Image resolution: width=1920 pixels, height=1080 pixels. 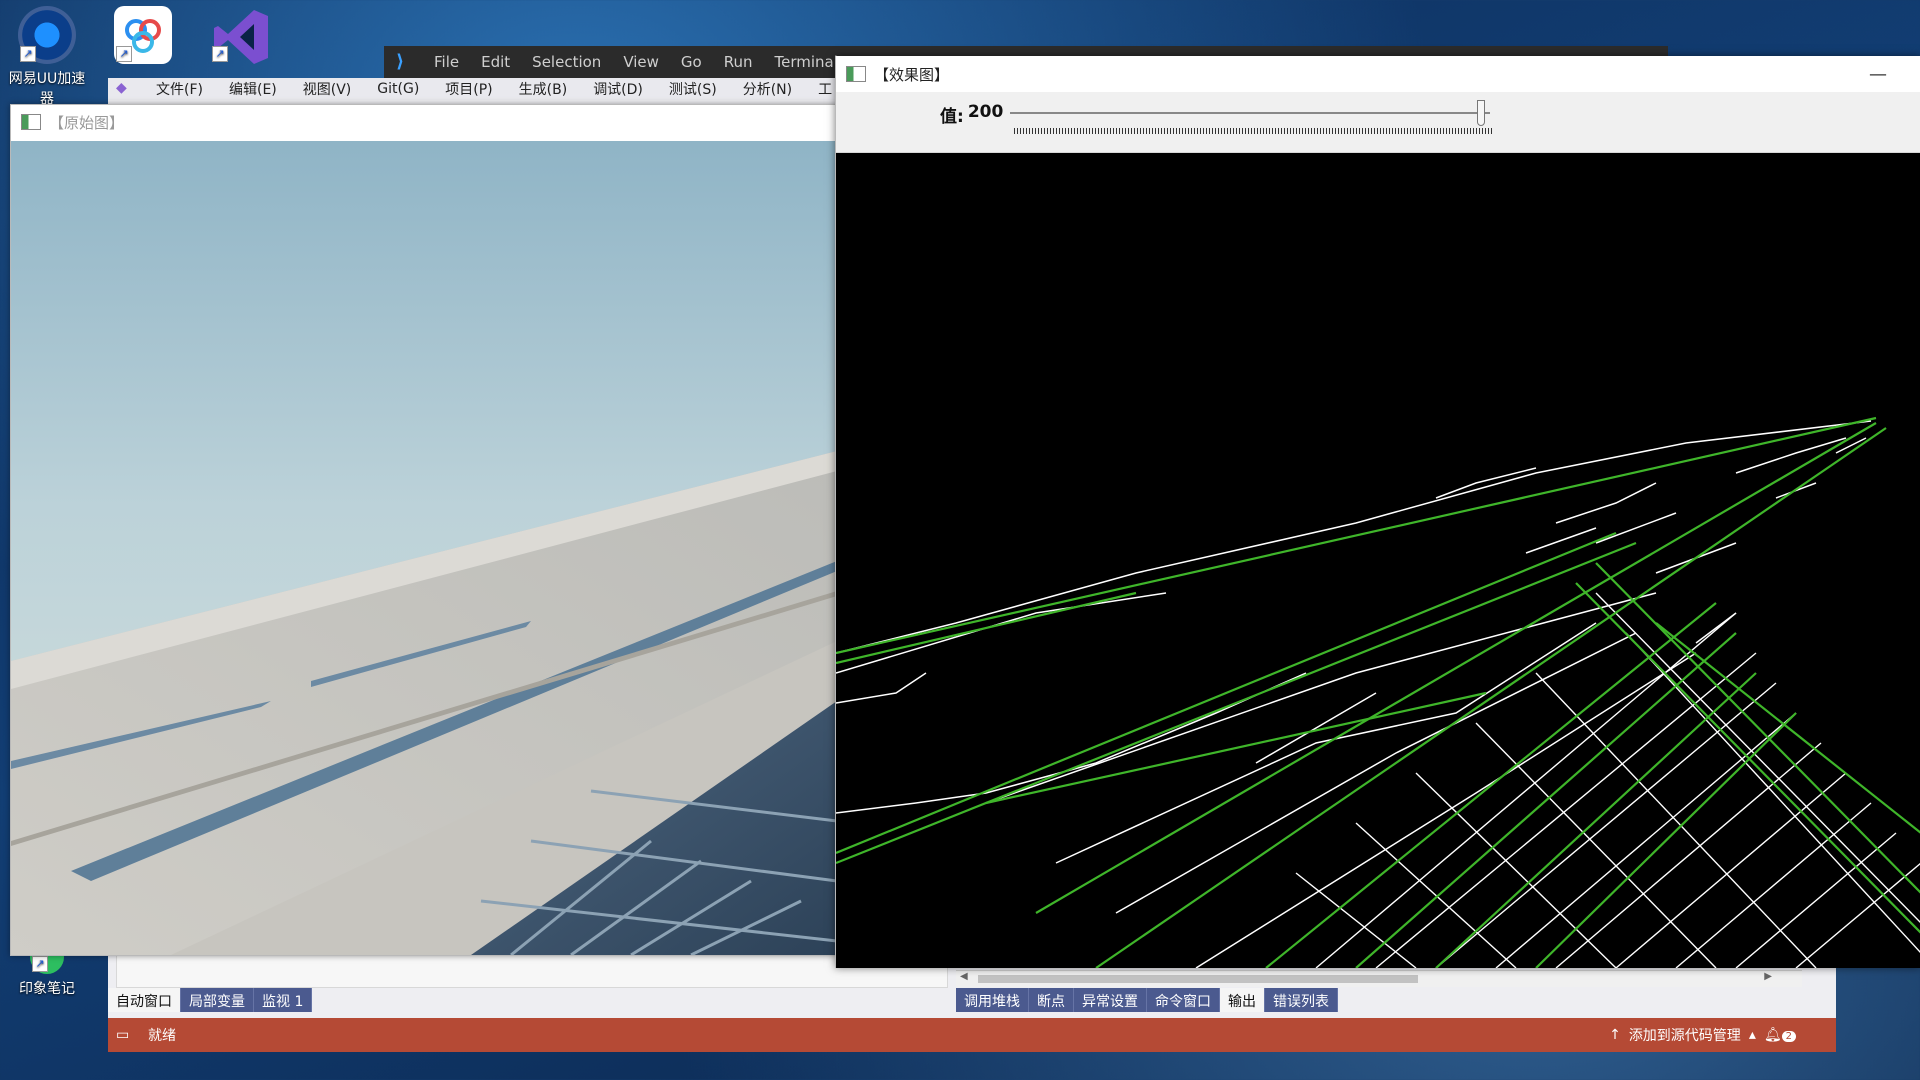 I want to click on desktop-icon-baidu: ↗, so click(x=143, y=37).